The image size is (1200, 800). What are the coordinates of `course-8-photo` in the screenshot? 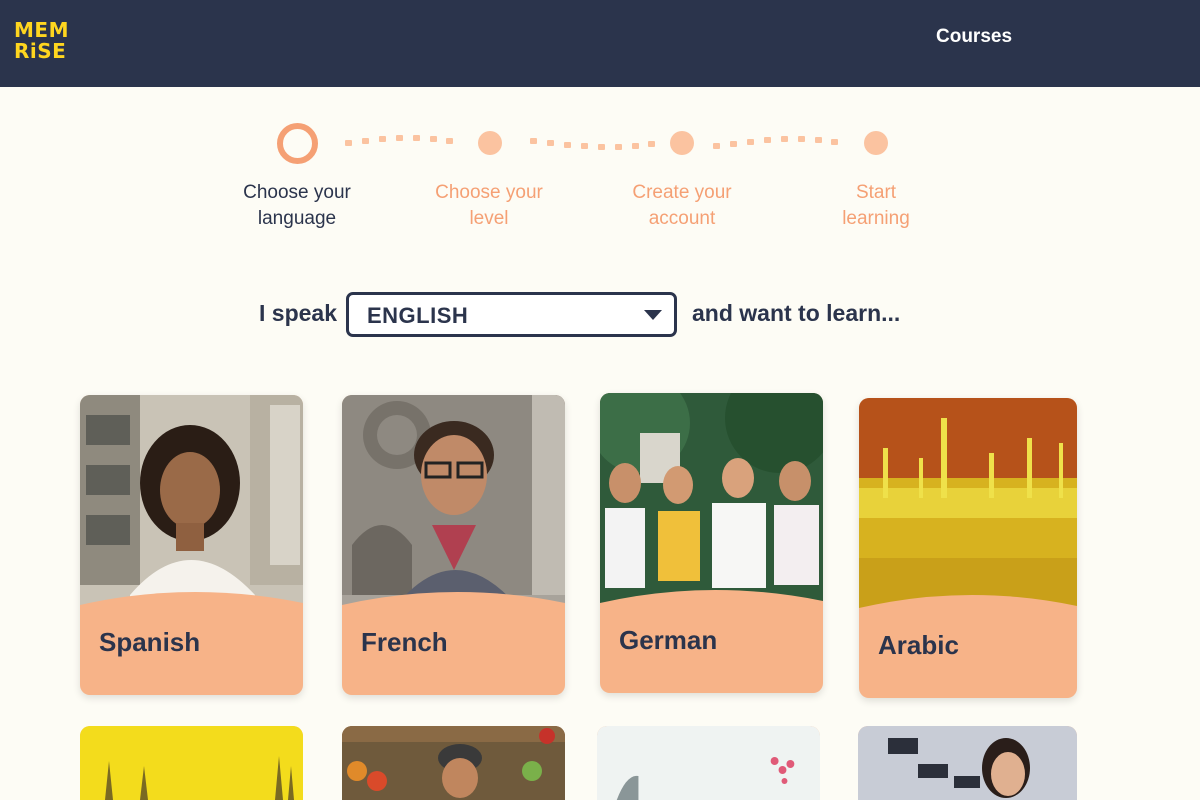 It's located at (967, 763).